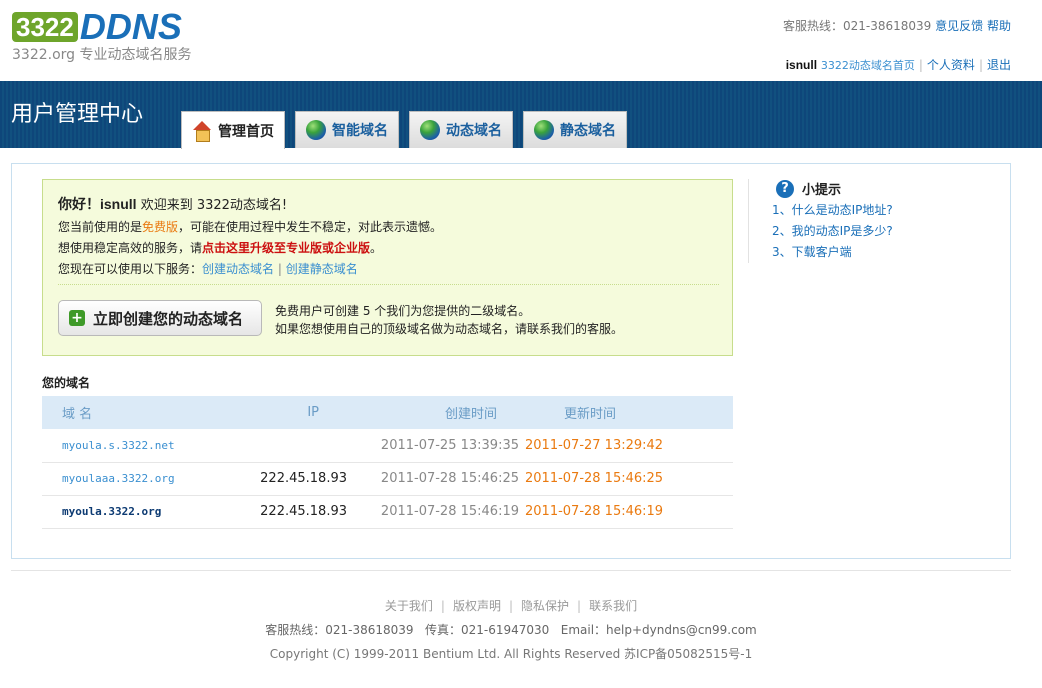  I want to click on profile-link: 个人资料, so click(951, 65).